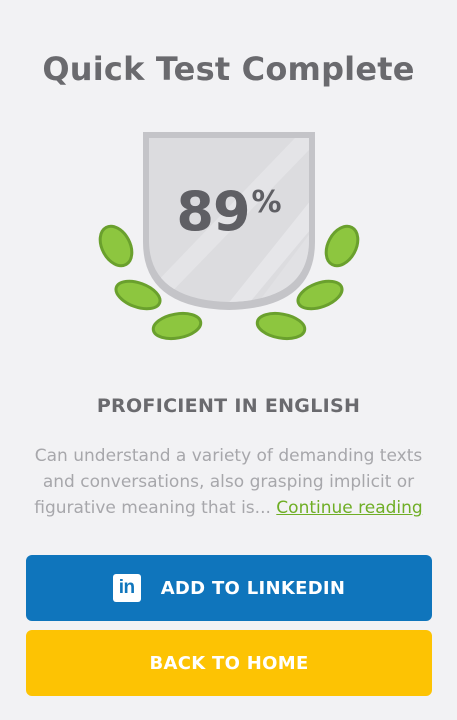 This screenshot has width=457, height=720. Describe the element at coordinates (126, 588) in the screenshot. I see `linkedin-icon: in` at that location.